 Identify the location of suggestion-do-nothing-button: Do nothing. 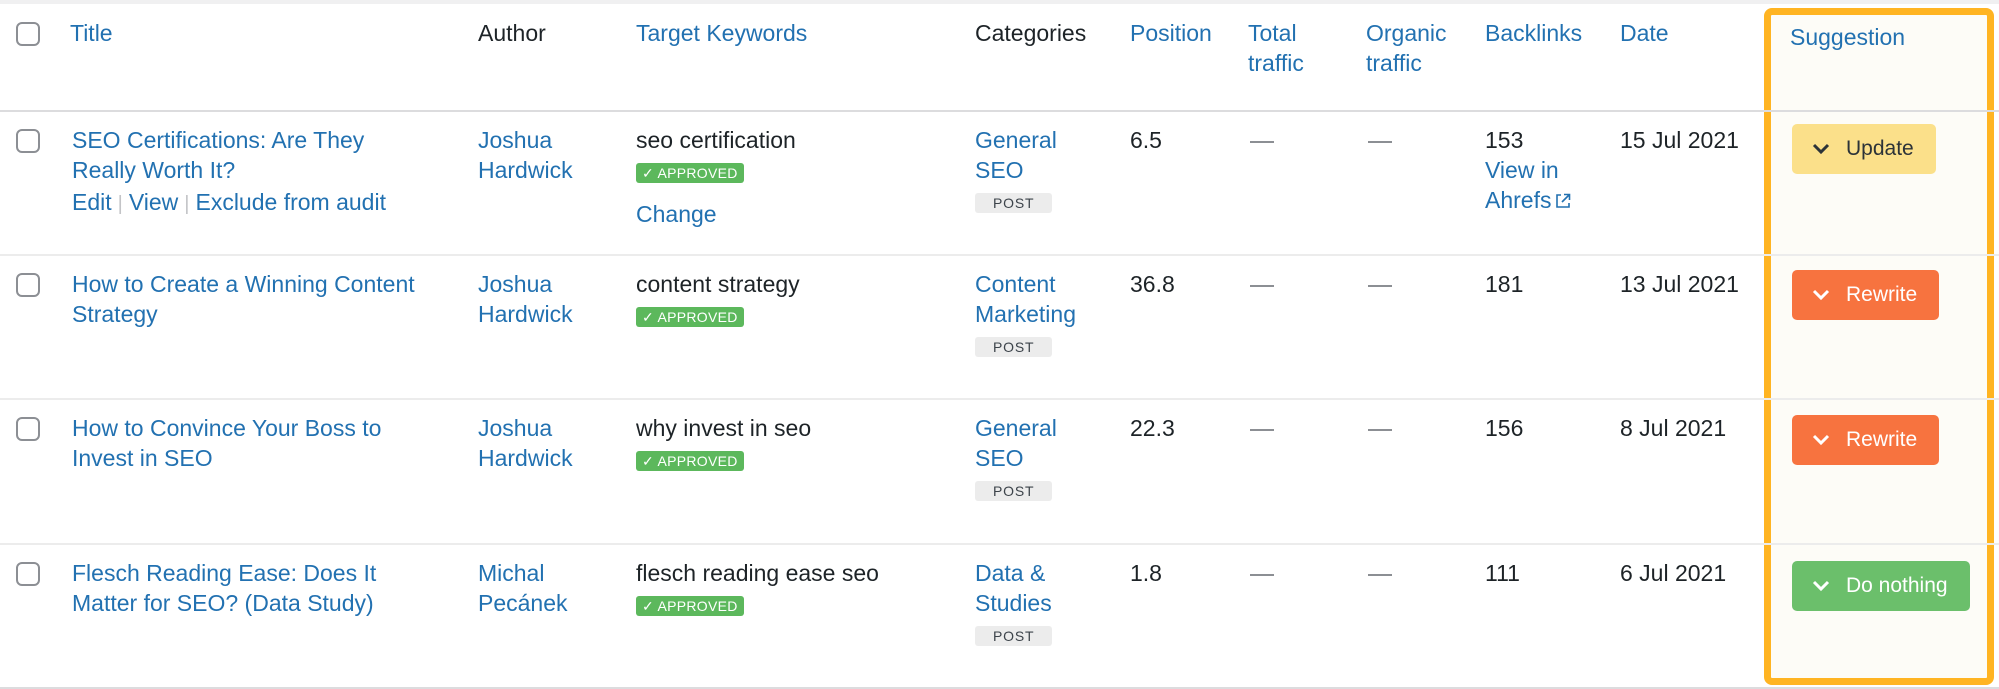
(1881, 586).